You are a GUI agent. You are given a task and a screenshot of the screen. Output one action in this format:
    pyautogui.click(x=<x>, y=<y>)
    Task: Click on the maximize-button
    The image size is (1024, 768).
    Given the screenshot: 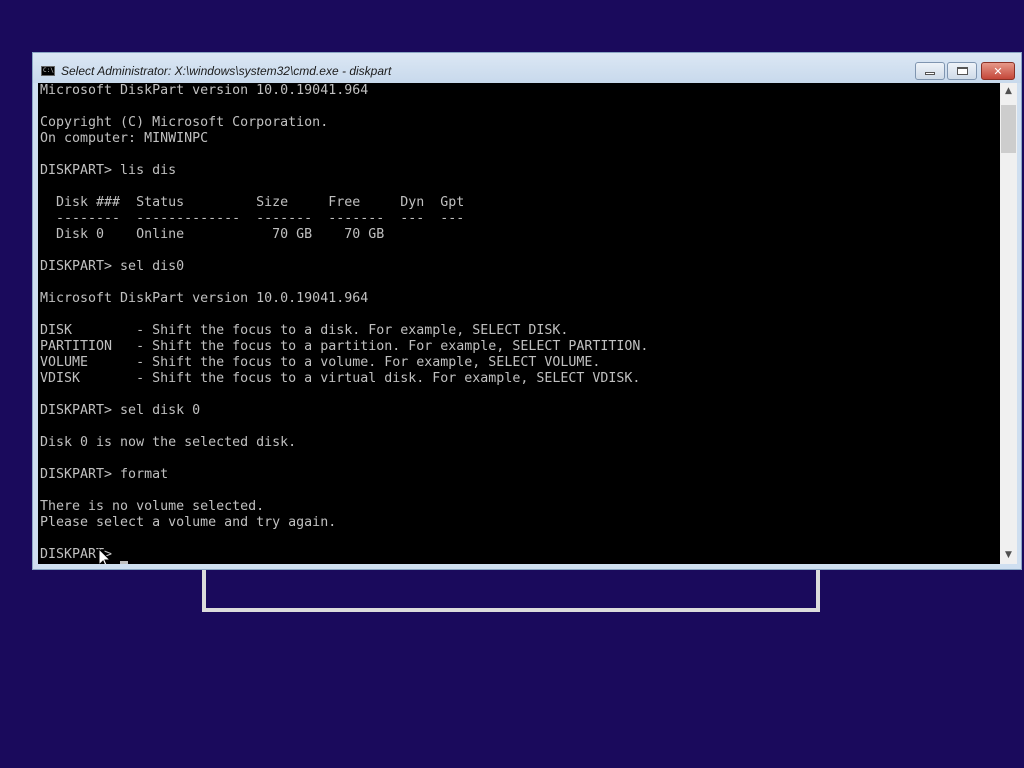 What is the action you would take?
    pyautogui.click(x=962, y=71)
    